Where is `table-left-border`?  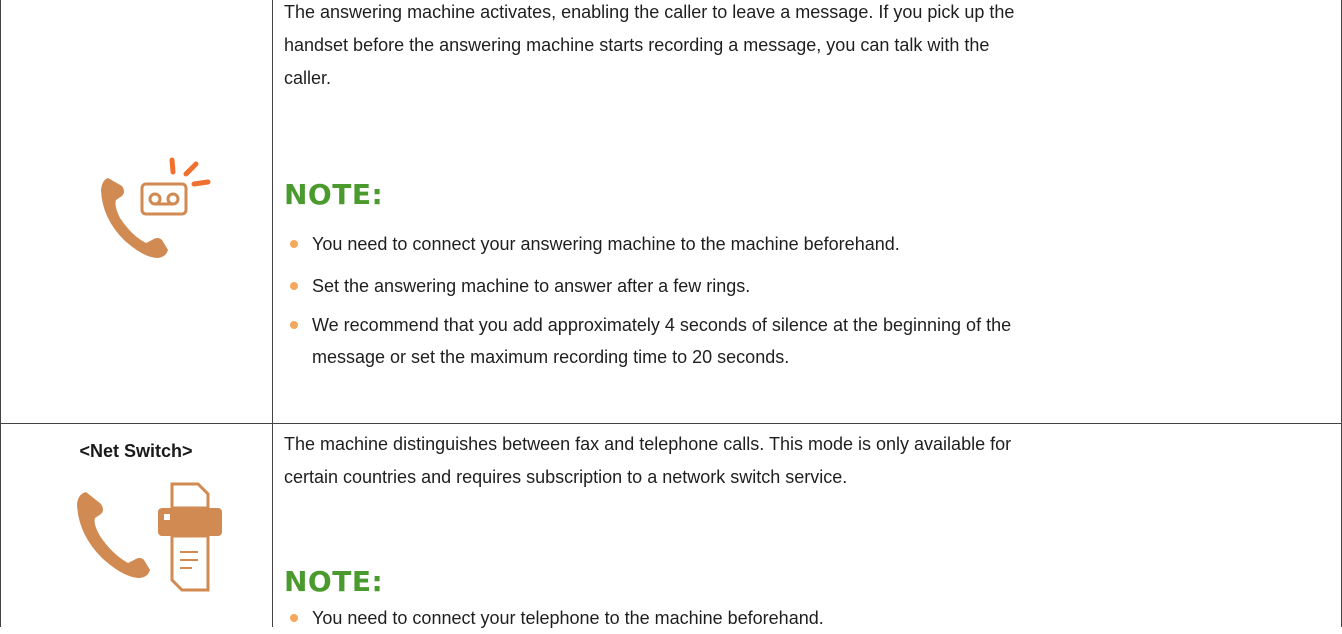 table-left-border is located at coordinates (0, 313).